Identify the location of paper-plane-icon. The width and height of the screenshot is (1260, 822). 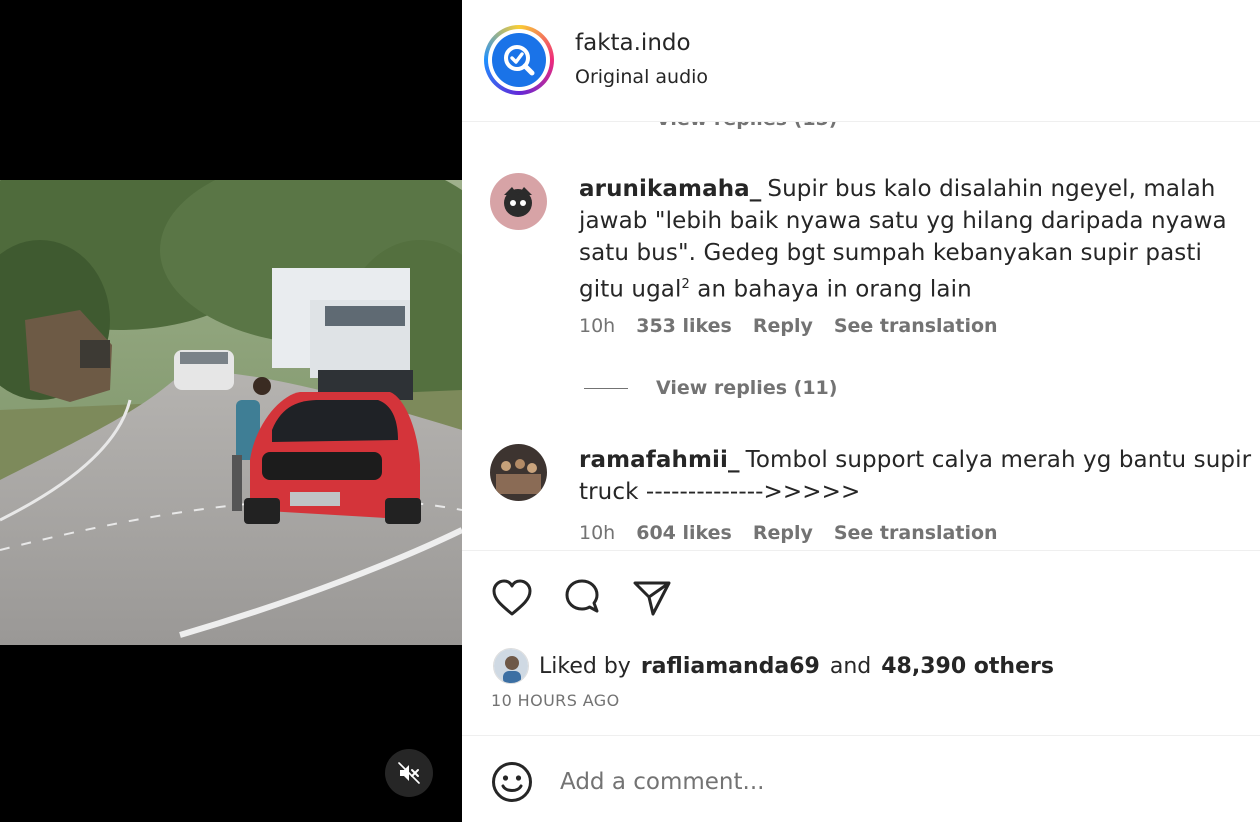
(652, 598).